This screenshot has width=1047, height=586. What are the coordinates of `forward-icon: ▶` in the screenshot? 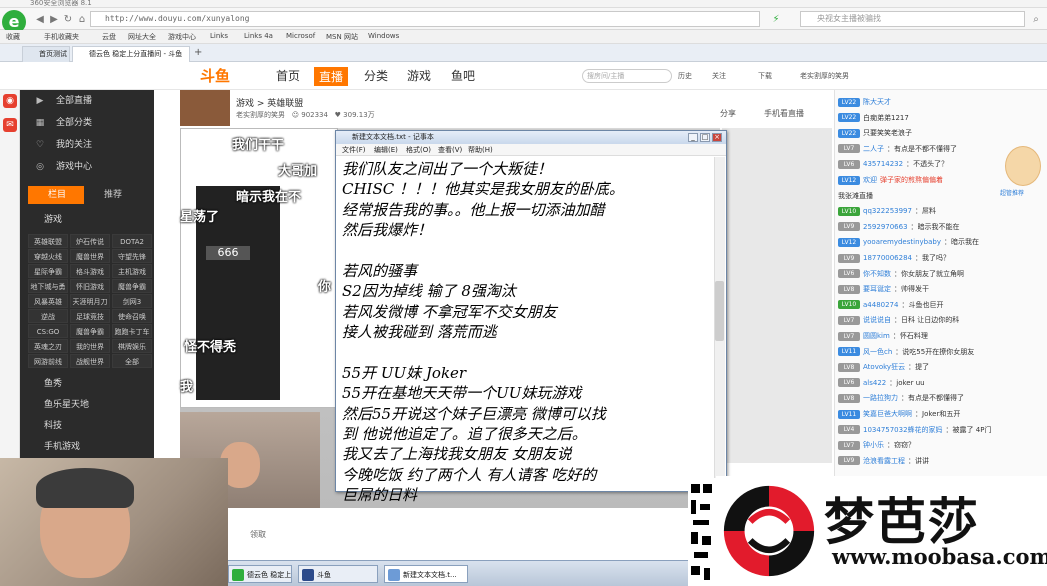 It's located at (54, 20).